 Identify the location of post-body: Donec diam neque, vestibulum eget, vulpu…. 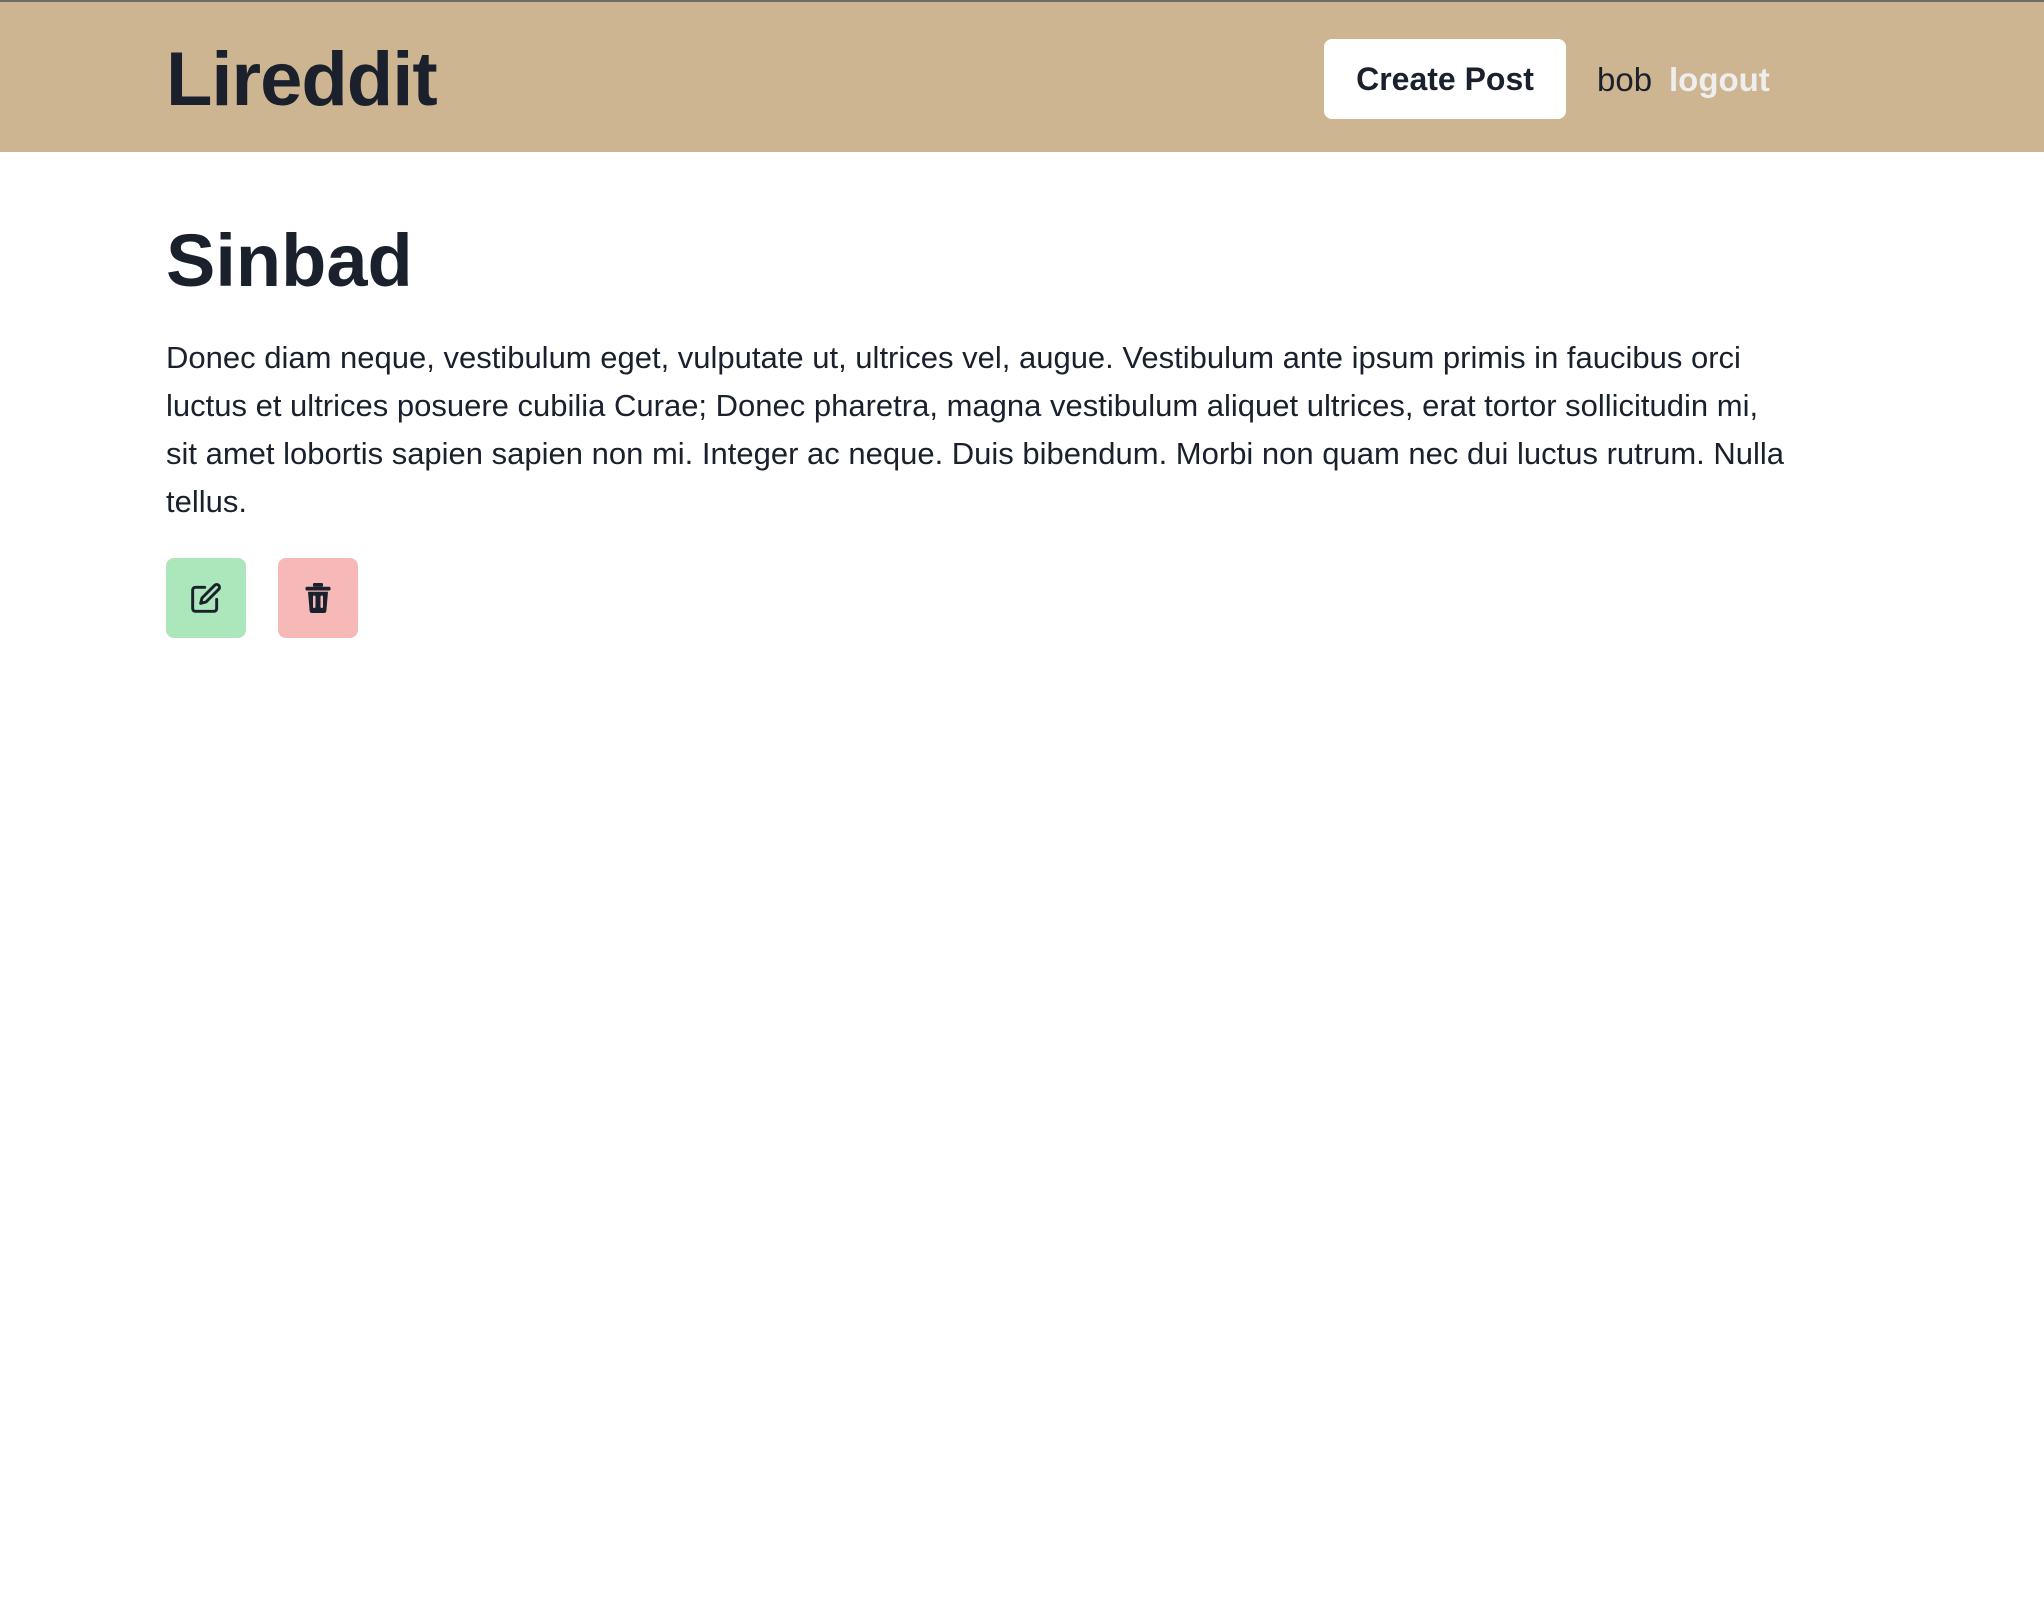
(975, 429).